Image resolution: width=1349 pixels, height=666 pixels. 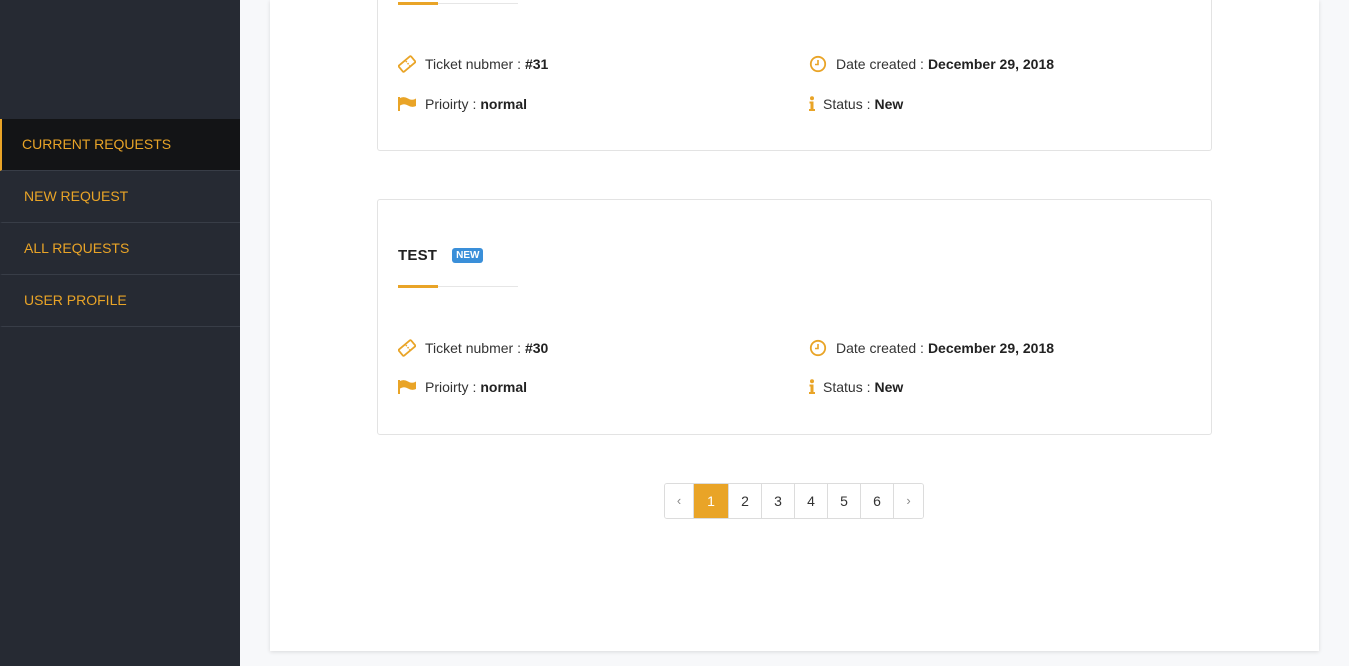 I want to click on ticket-number-value: #30, so click(x=536, y=348).